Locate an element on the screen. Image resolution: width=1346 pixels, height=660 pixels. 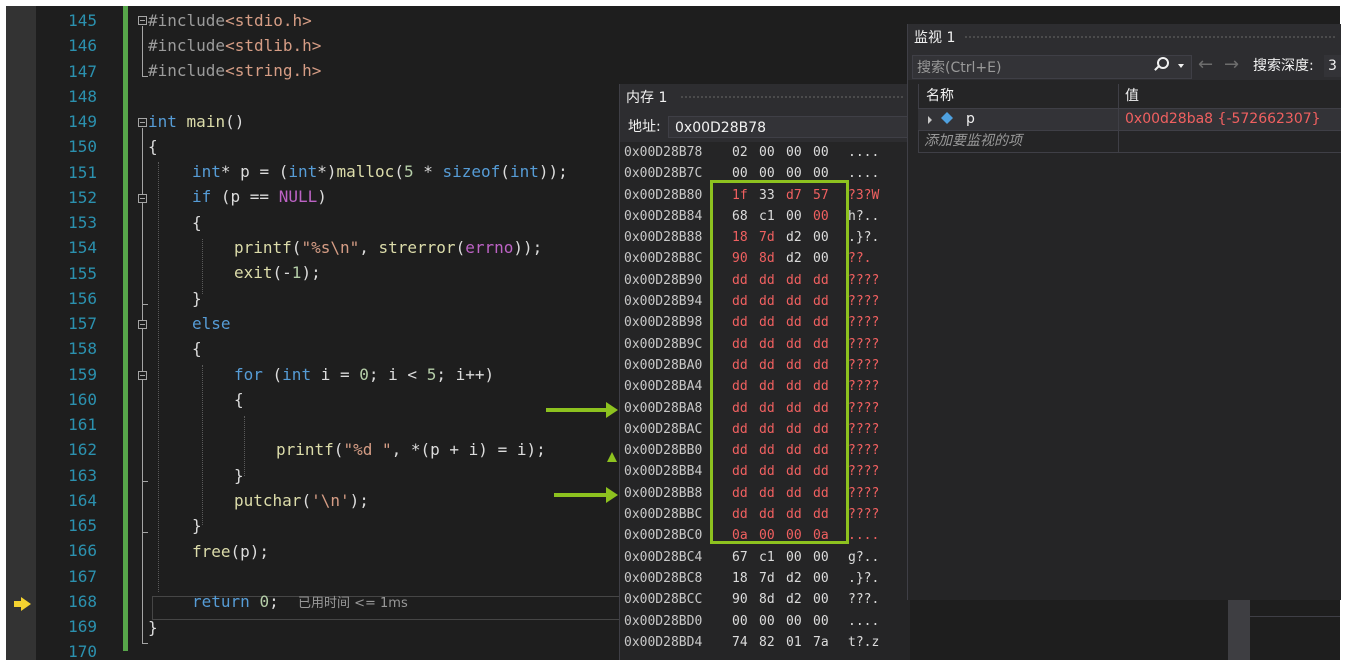
code-line-159: for (int i = 0; i < 5; i++) is located at coordinates (364, 374).